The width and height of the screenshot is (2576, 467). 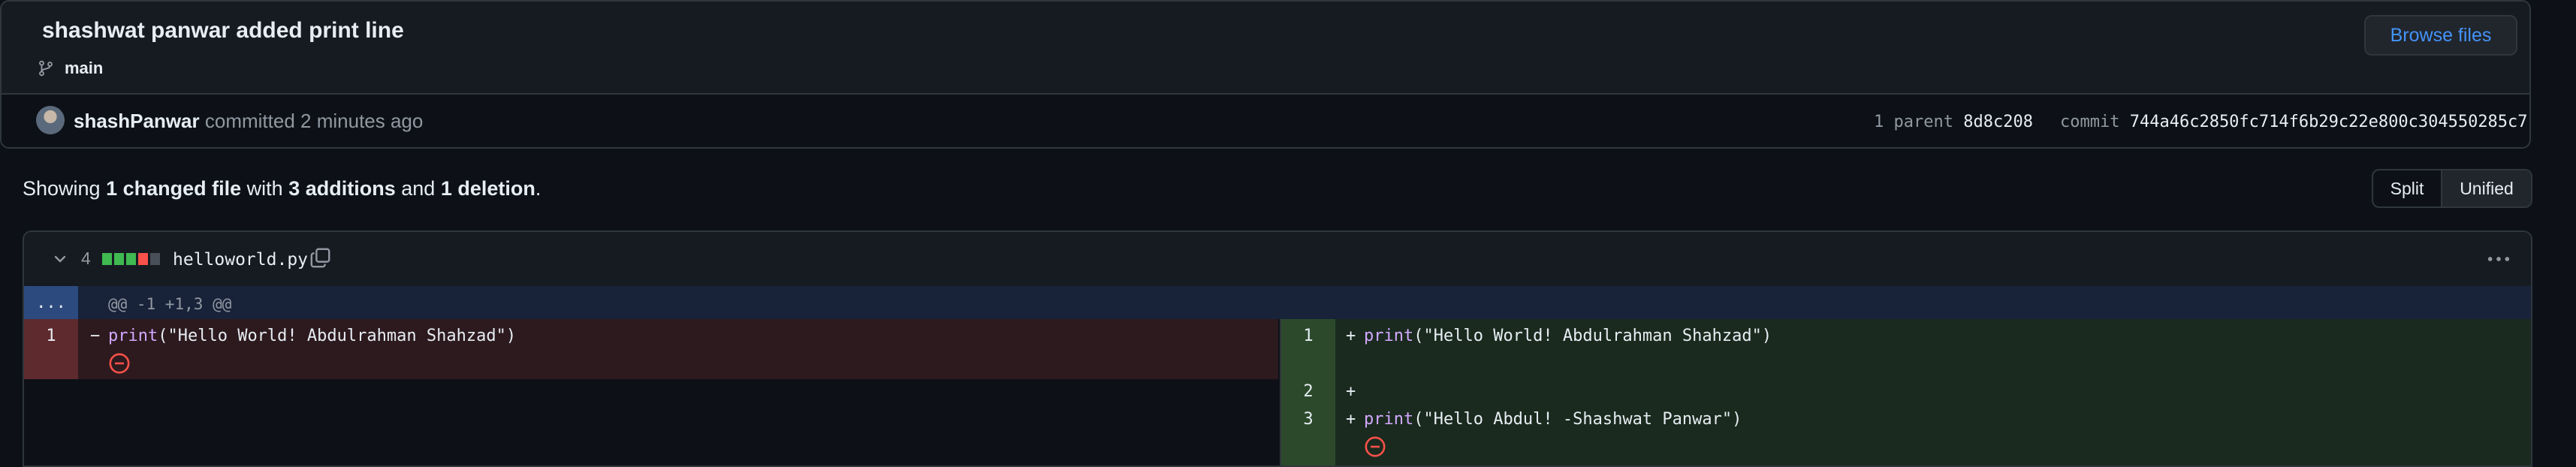 What do you see at coordinates (1308, 392) in the screenshot?
I see `line-number: 2` at bounding box center [1308, 392].